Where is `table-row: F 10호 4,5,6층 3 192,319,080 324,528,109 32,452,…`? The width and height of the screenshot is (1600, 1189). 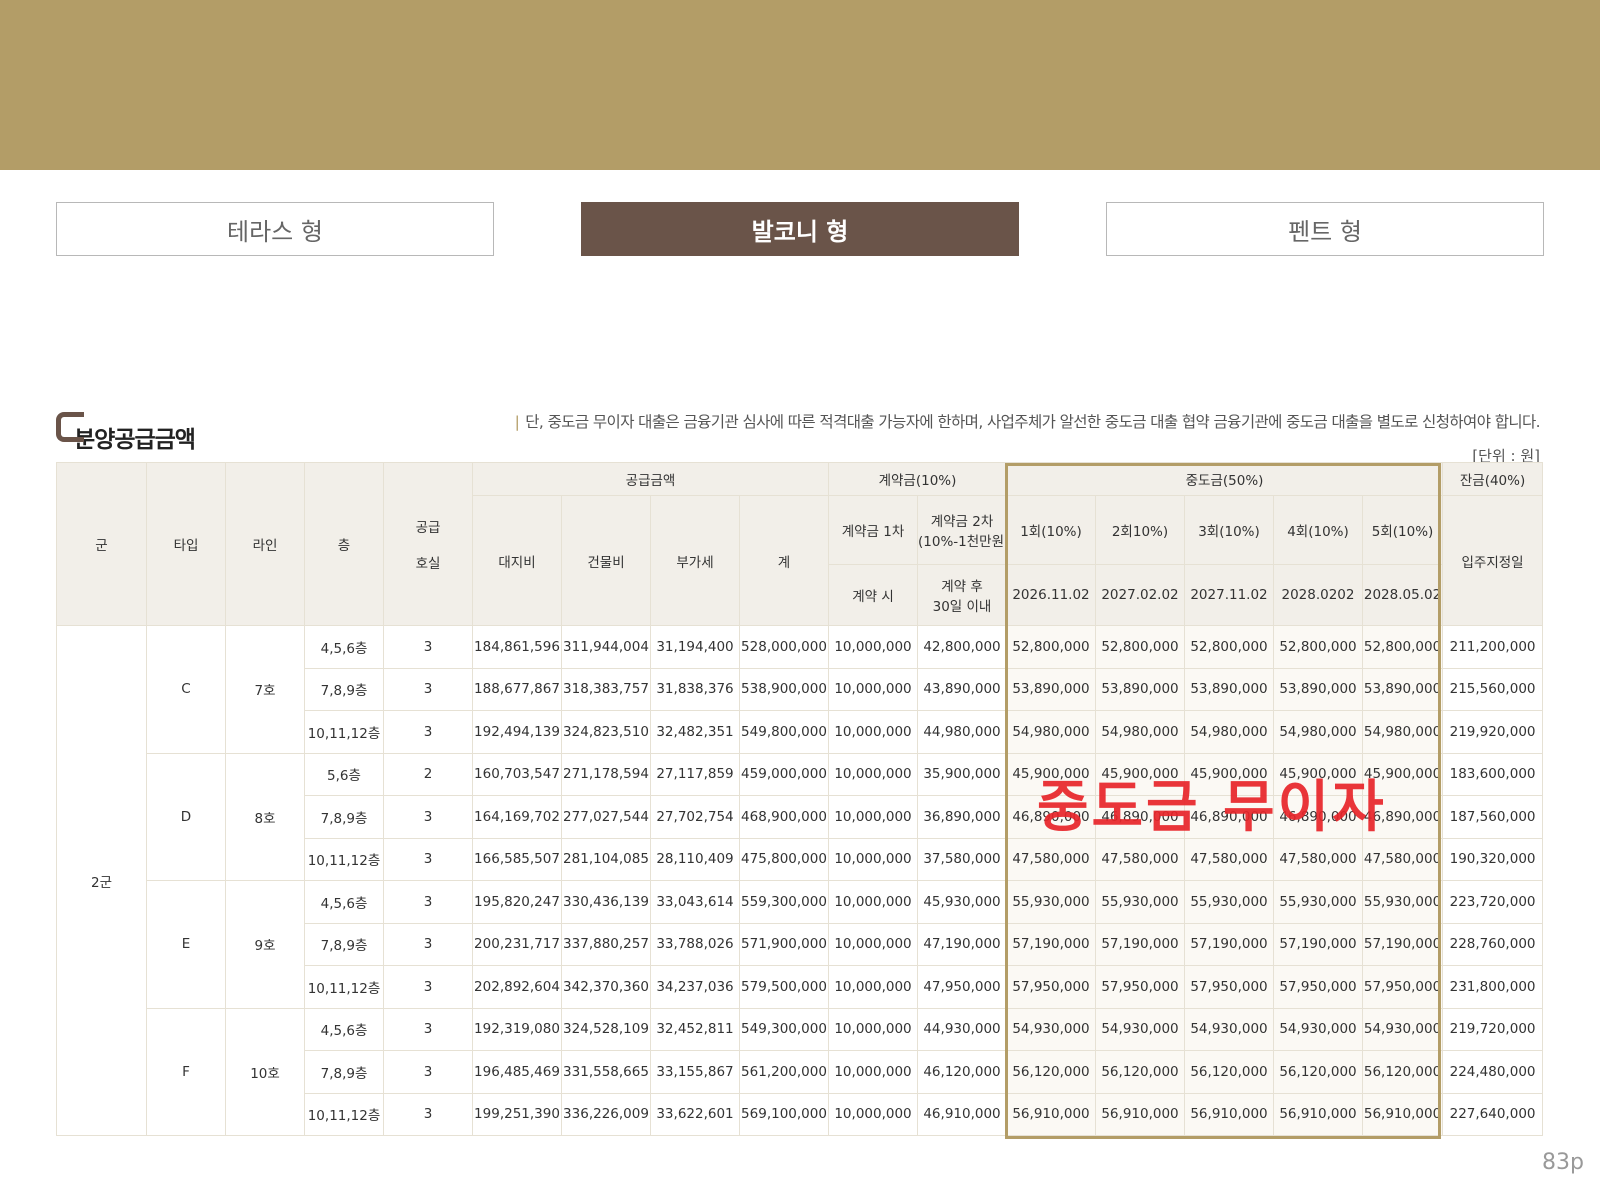
table-row: F 10호 4,5,6층 3 192,319,080 324,528,109 32,452,… is located at coordinates (800, 1071).